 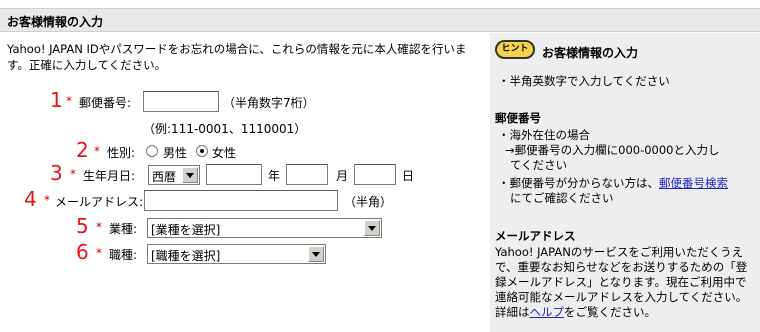 What do you see at coordinates (535, 236) in the screenshot?
I see `email-hint-heading: メールアドレス` at bounding box center [535, 236].